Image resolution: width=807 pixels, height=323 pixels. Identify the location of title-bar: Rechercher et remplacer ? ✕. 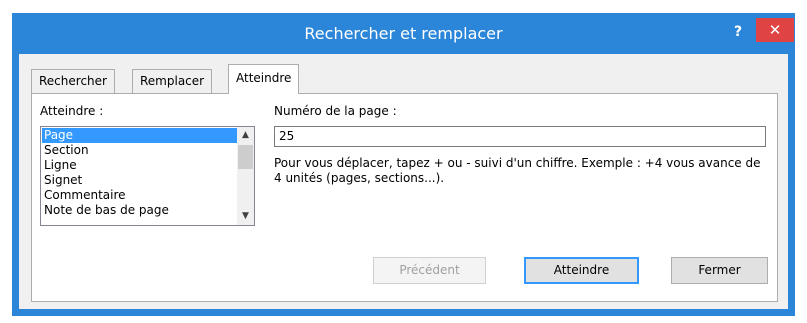
(403, 34).